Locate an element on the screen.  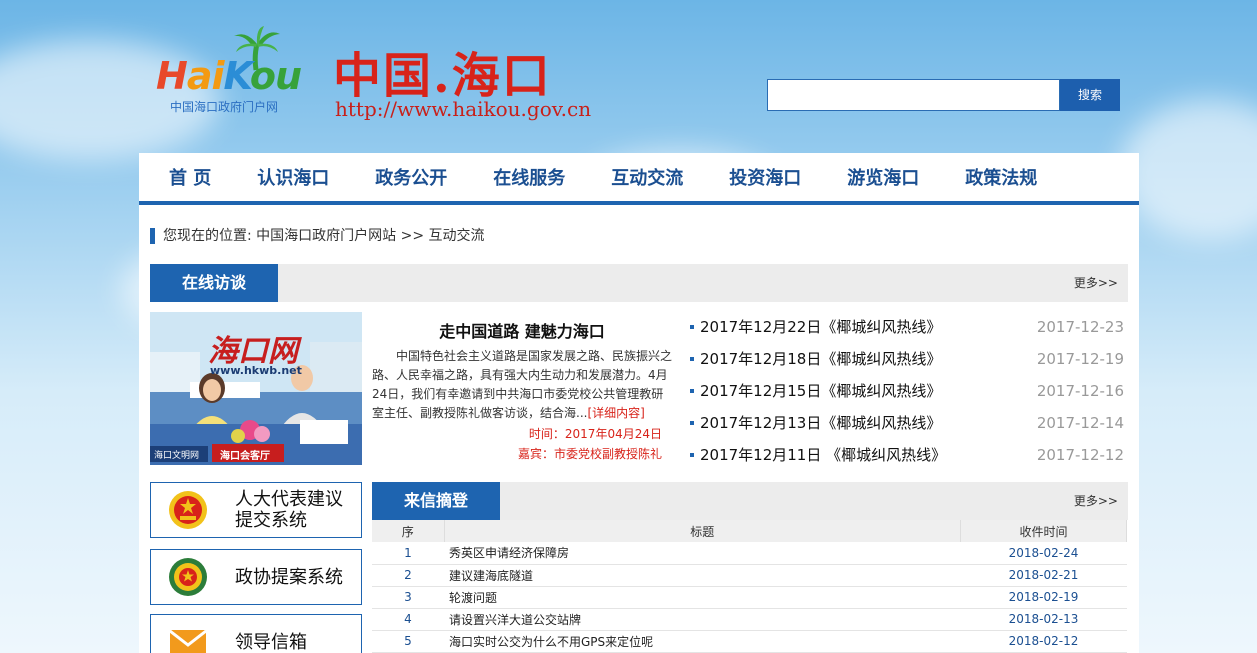
list-item: 2017年12月13日《椰城纠风热线》 2017-12-14 is located at coordinates (906, 427).